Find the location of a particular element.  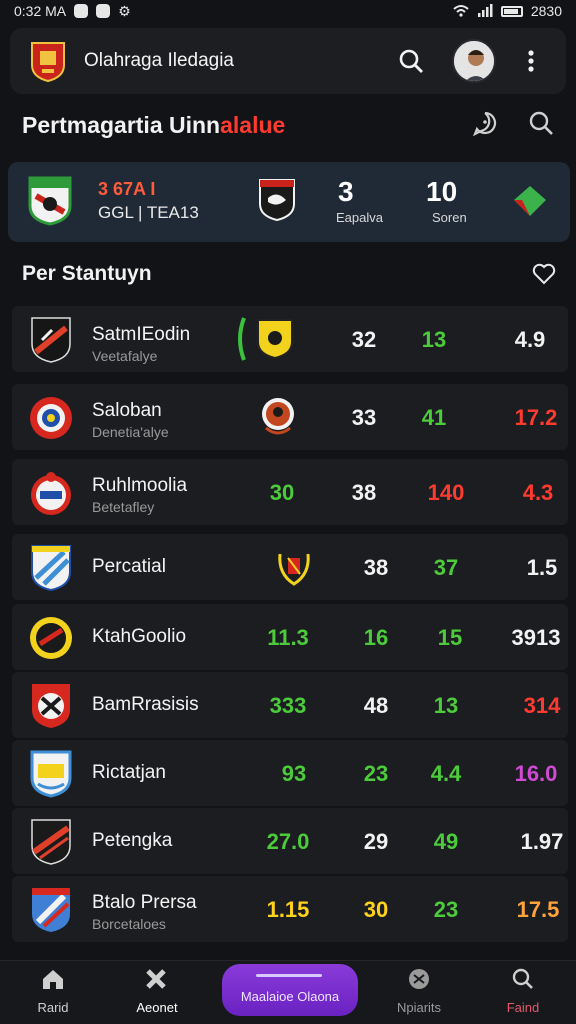

standings-row: Saloban Denetia'alye 33 41 17.2 is located at coordinates (290, 417).